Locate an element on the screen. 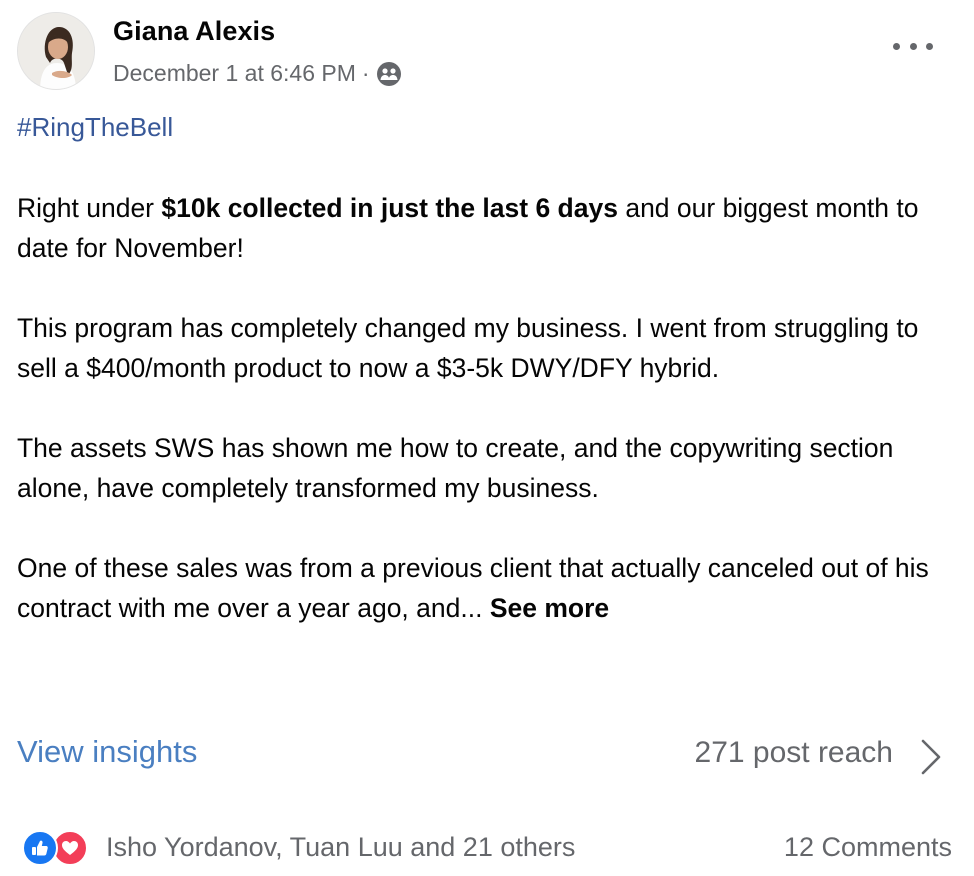 This screenshot has width=974, height=876. post-timestamp: December 1 at 6:46 PM is located at coordinates (234, 73).